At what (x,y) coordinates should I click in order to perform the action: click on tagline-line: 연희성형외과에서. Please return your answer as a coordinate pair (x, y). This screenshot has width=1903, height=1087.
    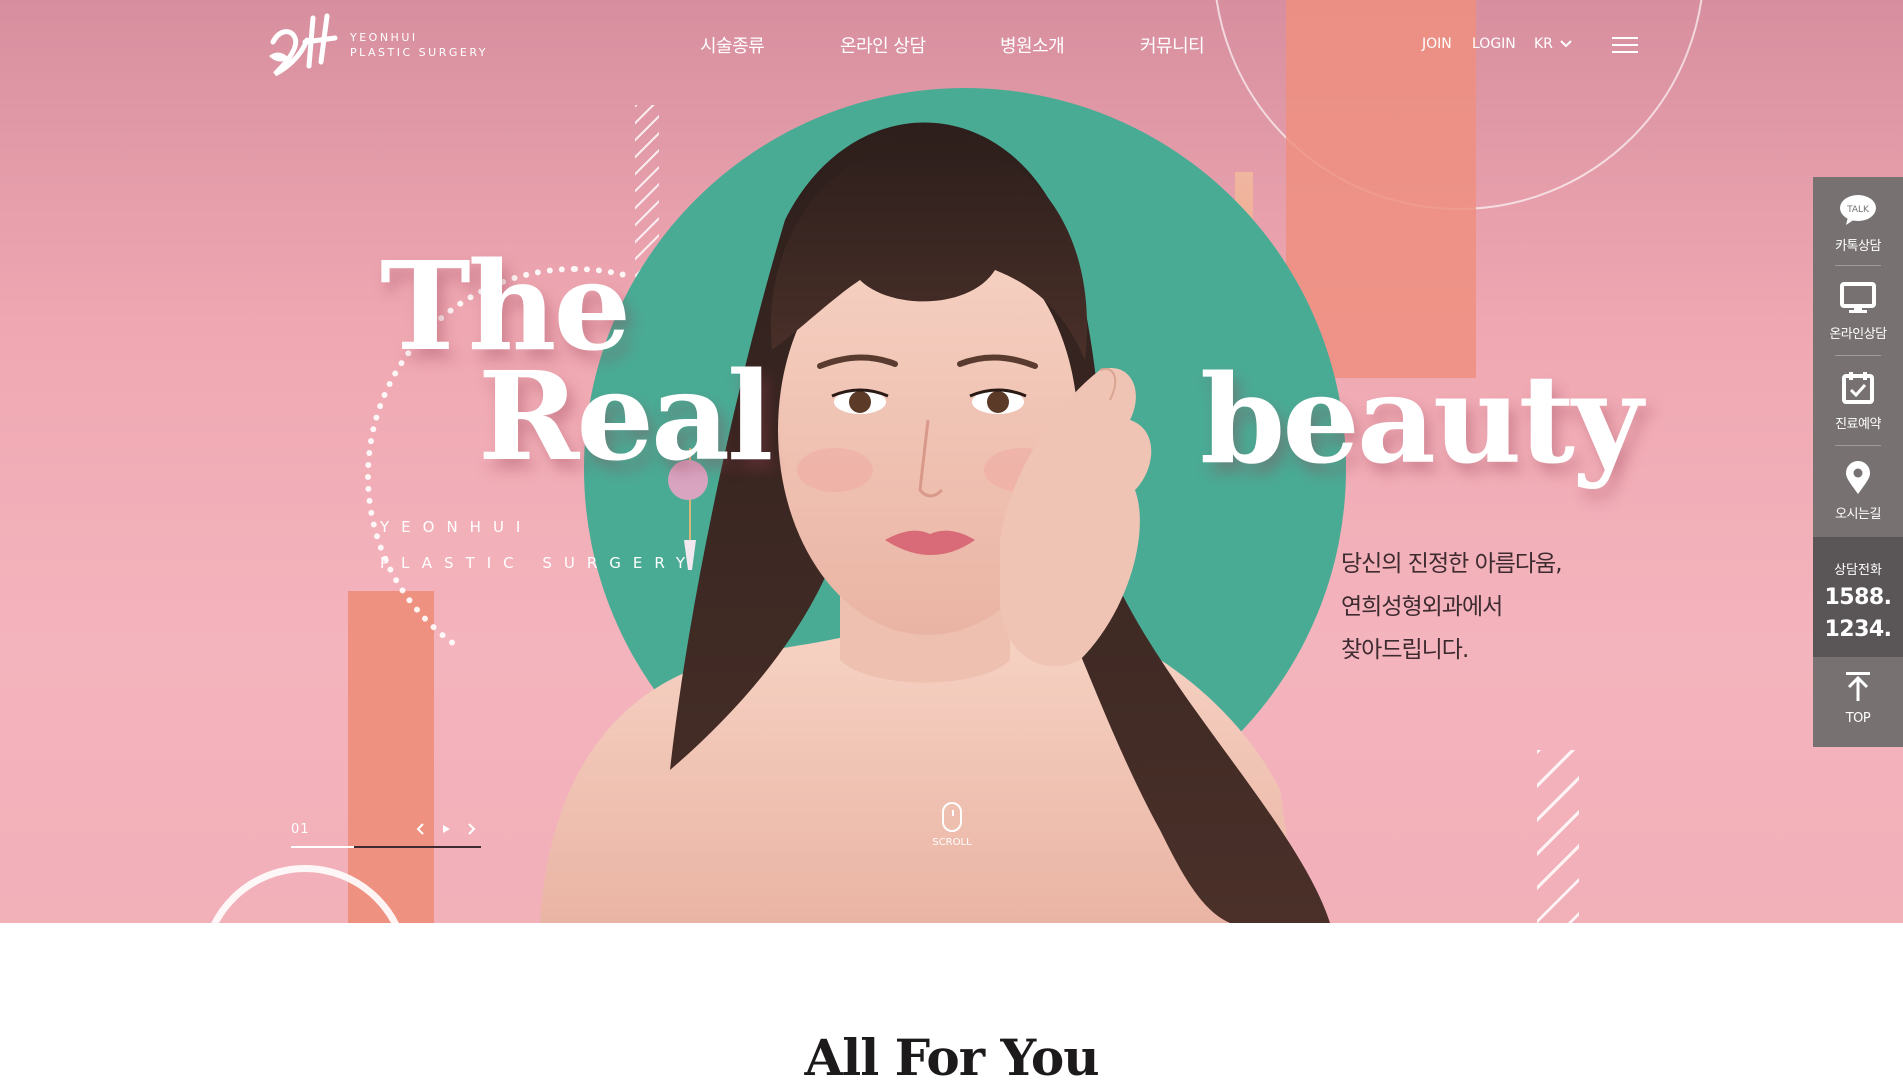
    Looking at the image, I should click on (1422, 607).